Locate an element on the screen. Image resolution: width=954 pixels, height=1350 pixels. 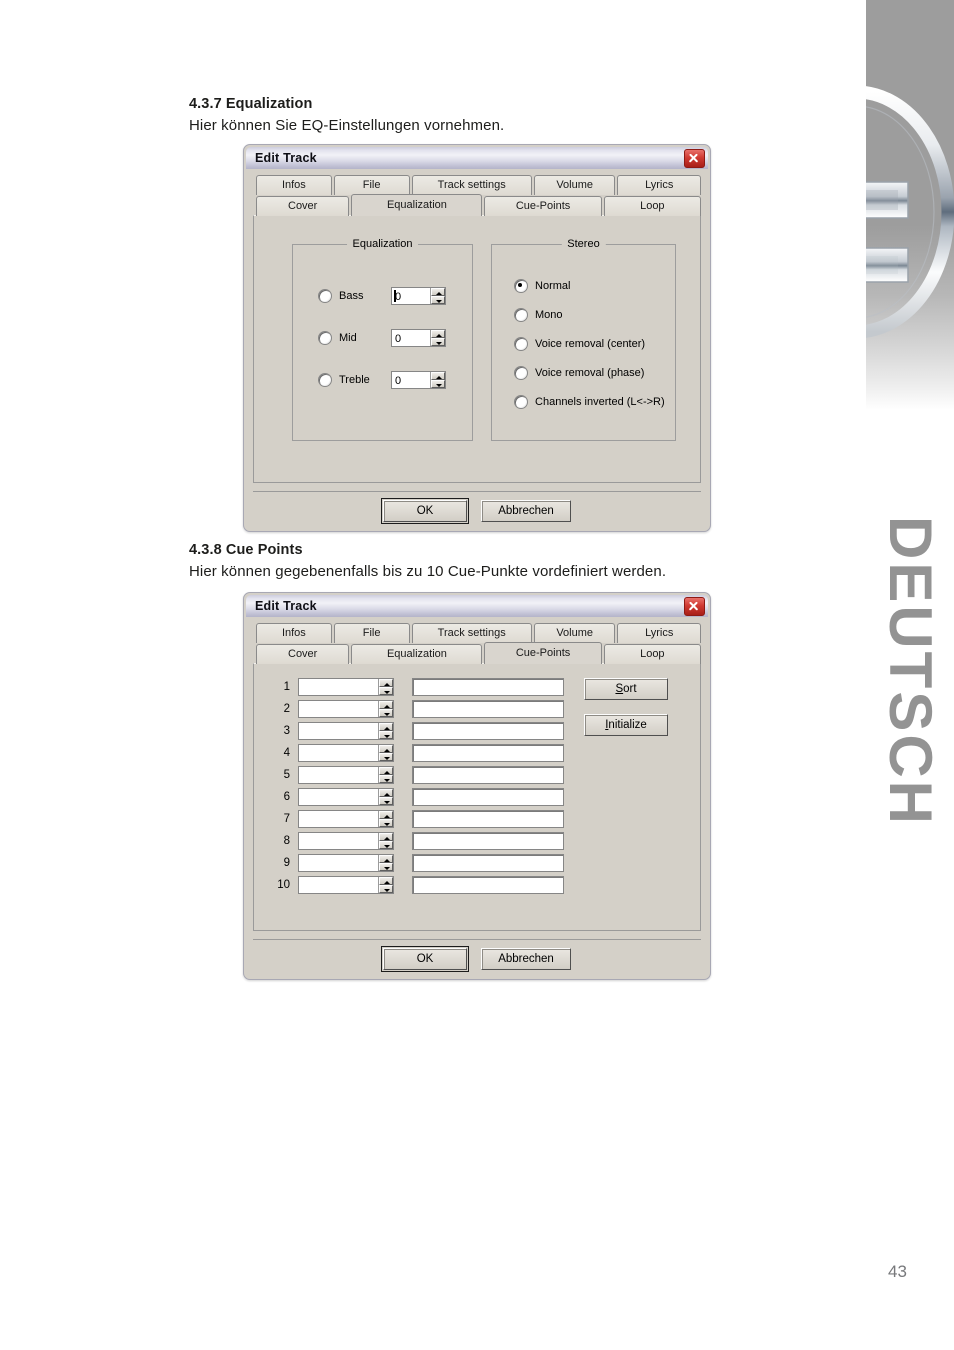
radio-mid is located at coordinates (325, 338).